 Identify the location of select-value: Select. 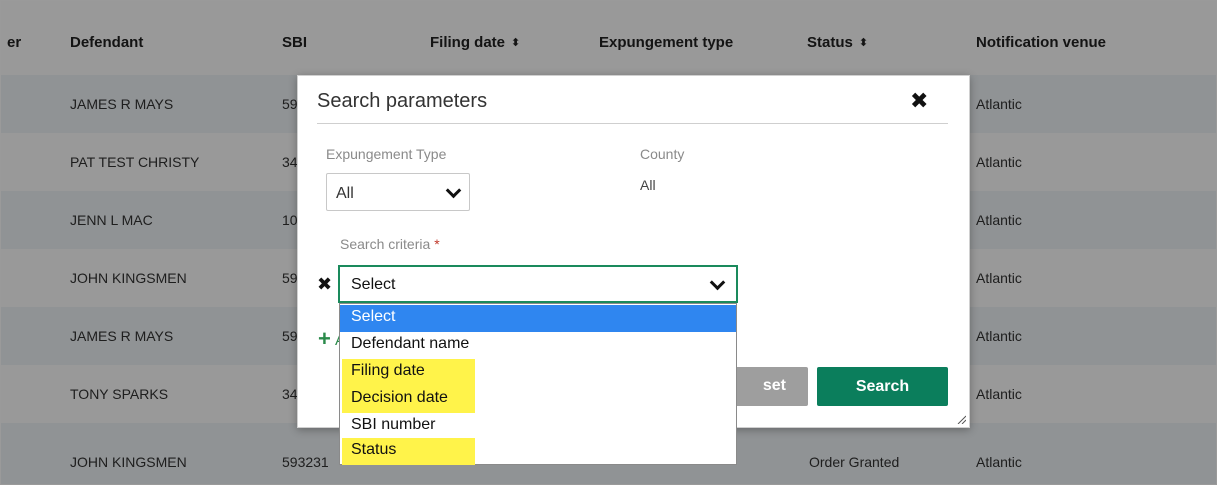
(373, 284).